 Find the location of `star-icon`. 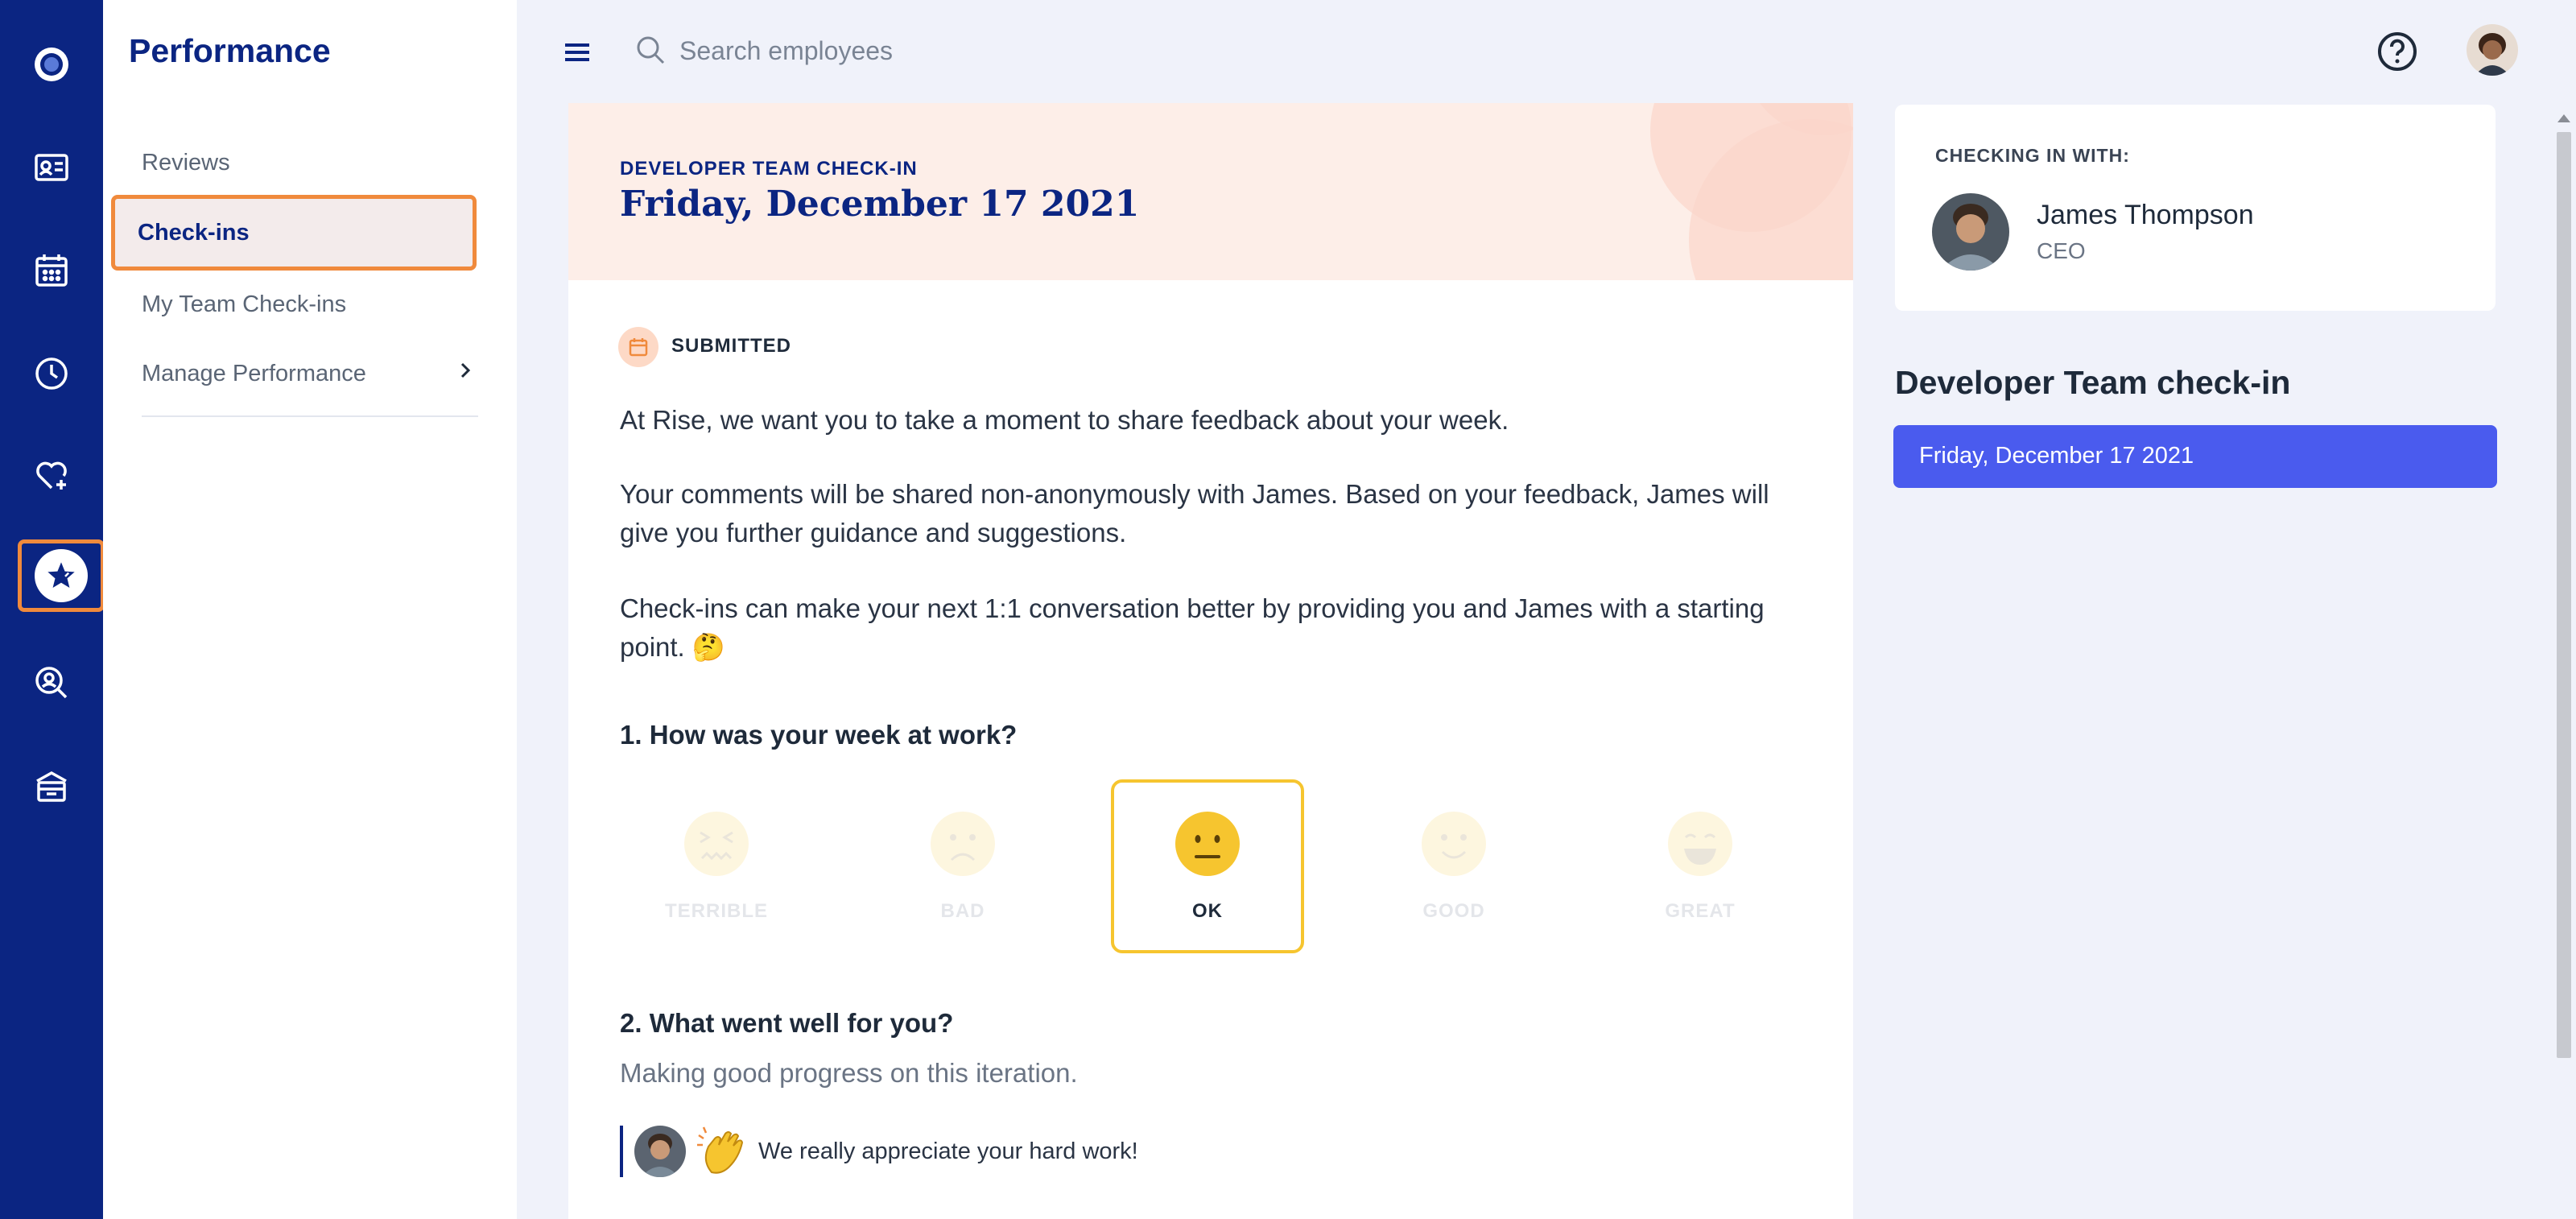

star-icon is located at coordinates (61, 575).